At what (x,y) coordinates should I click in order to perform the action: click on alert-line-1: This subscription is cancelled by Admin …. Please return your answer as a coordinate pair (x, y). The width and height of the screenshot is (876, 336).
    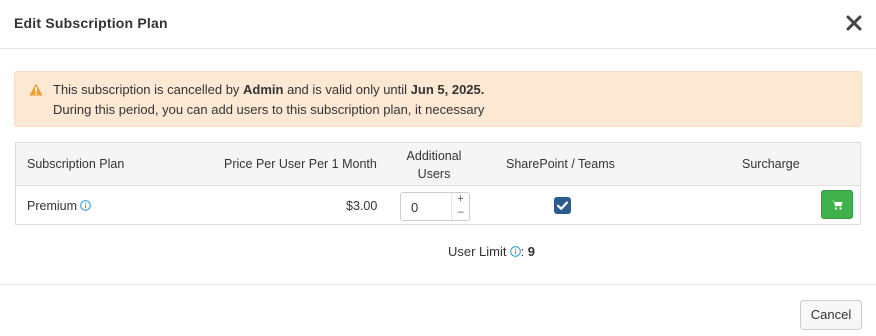
    Looking at the image, I should click on (268, 89).